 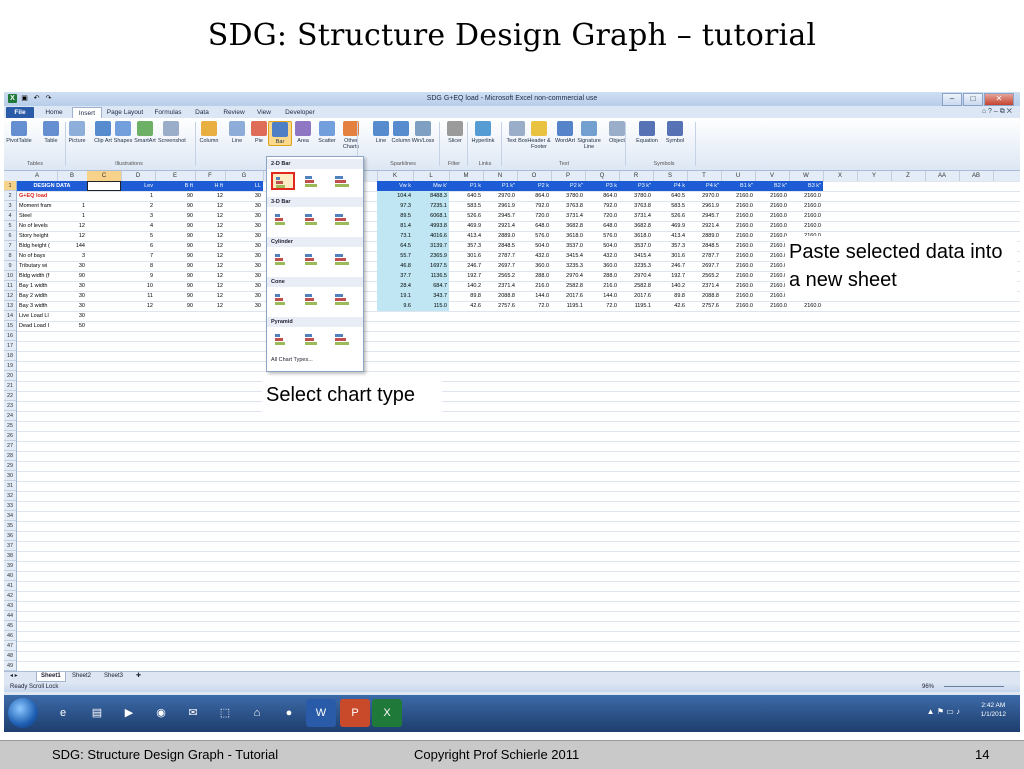 I want to click on row-header: 6, so click(x=10, y=236).